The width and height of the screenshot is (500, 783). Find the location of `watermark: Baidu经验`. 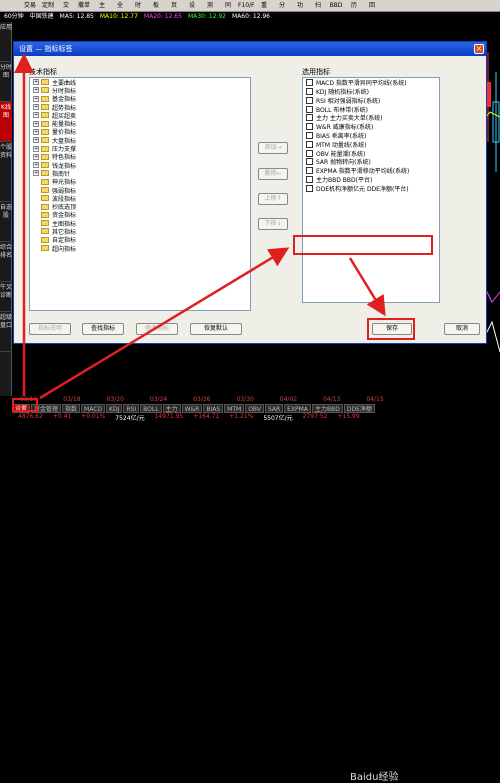

watermark: Baidu经验 is located at coordinates (374, 777).